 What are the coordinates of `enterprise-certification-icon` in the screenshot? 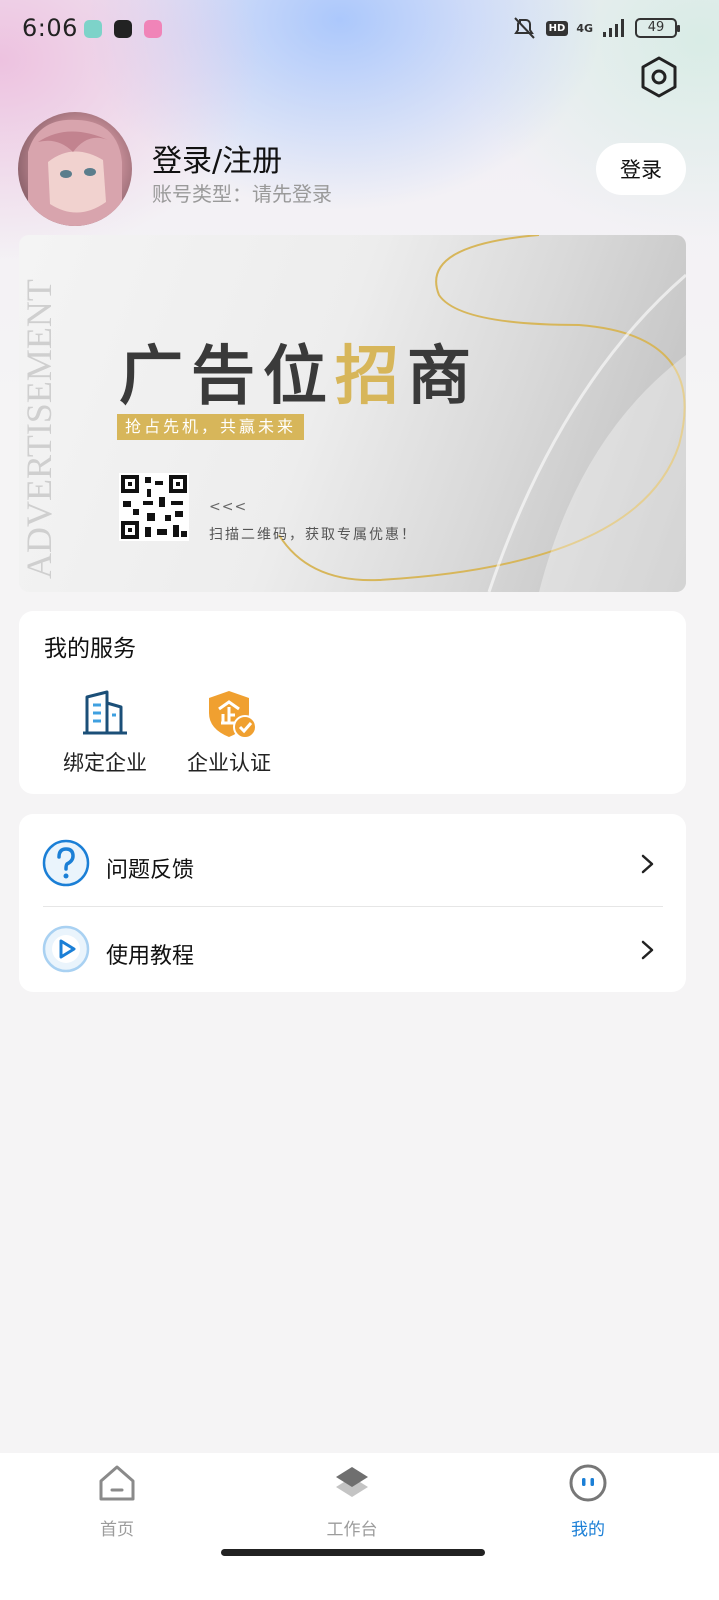 It's located at (231, 714).